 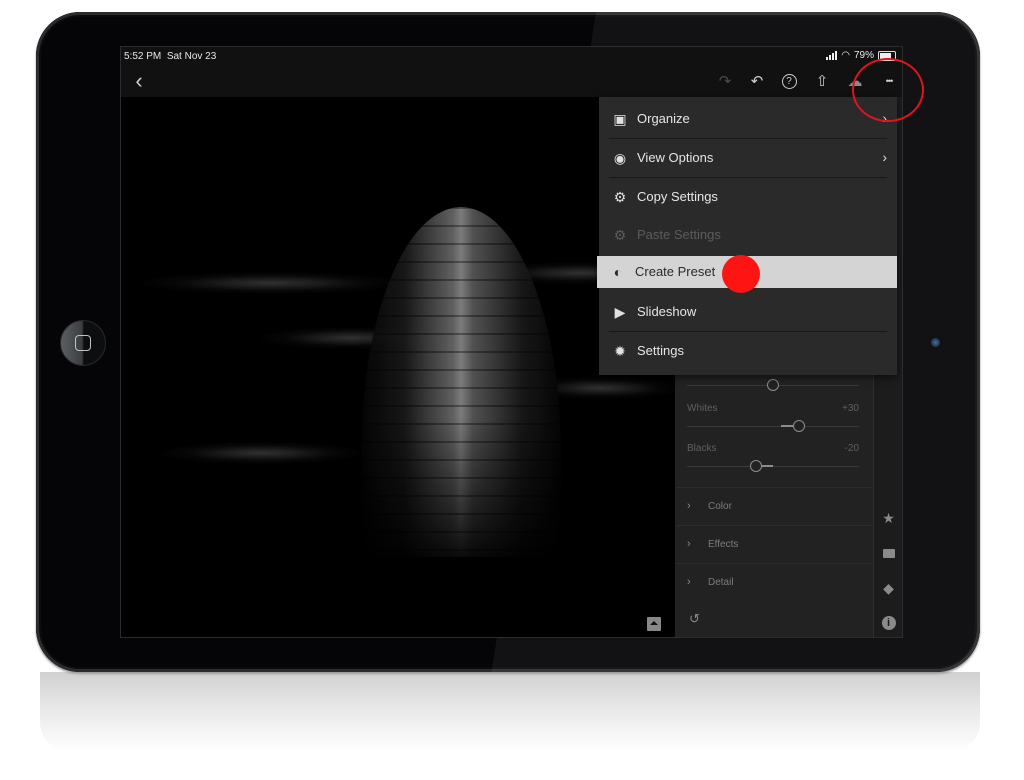 I want to click on info-icon: i, so click(x=888, y=622).